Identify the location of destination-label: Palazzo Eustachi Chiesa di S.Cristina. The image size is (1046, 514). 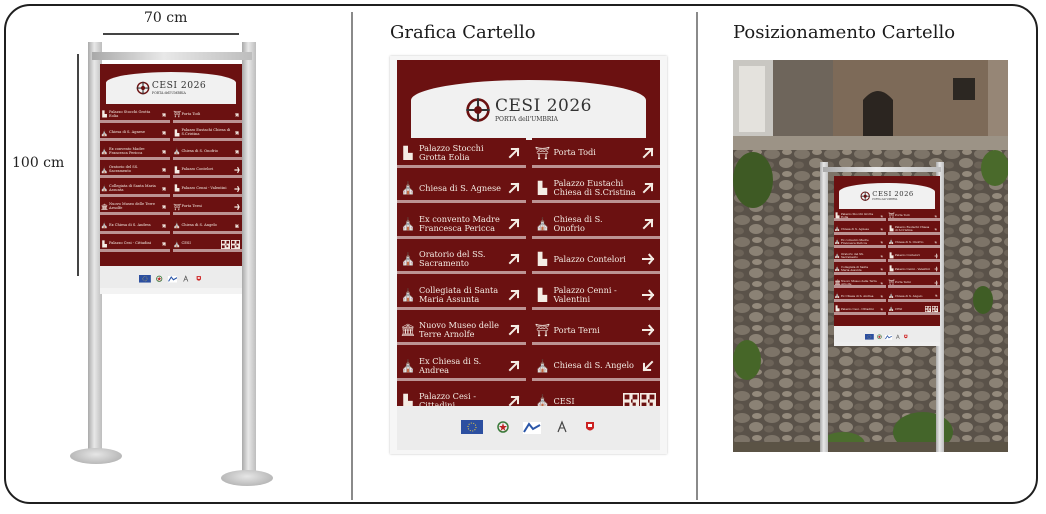
(594, 188).